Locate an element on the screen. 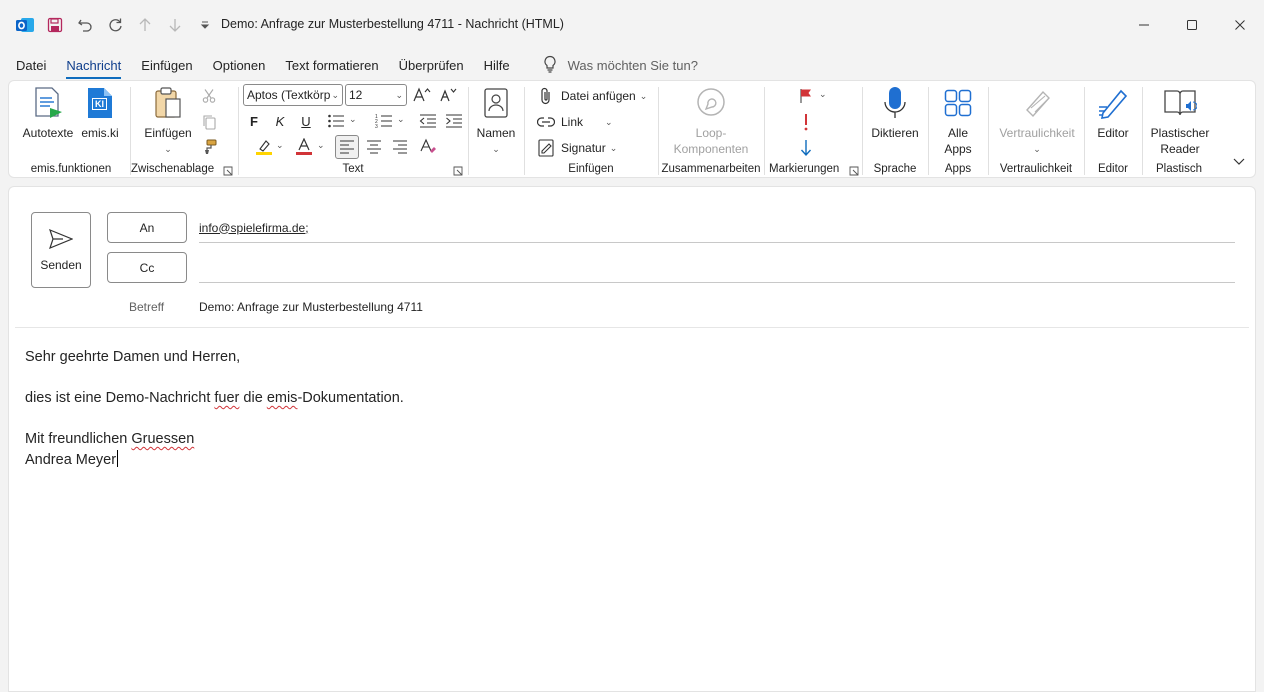  tab-einfuegen: Einfügen is located at coordinates (166, 65).